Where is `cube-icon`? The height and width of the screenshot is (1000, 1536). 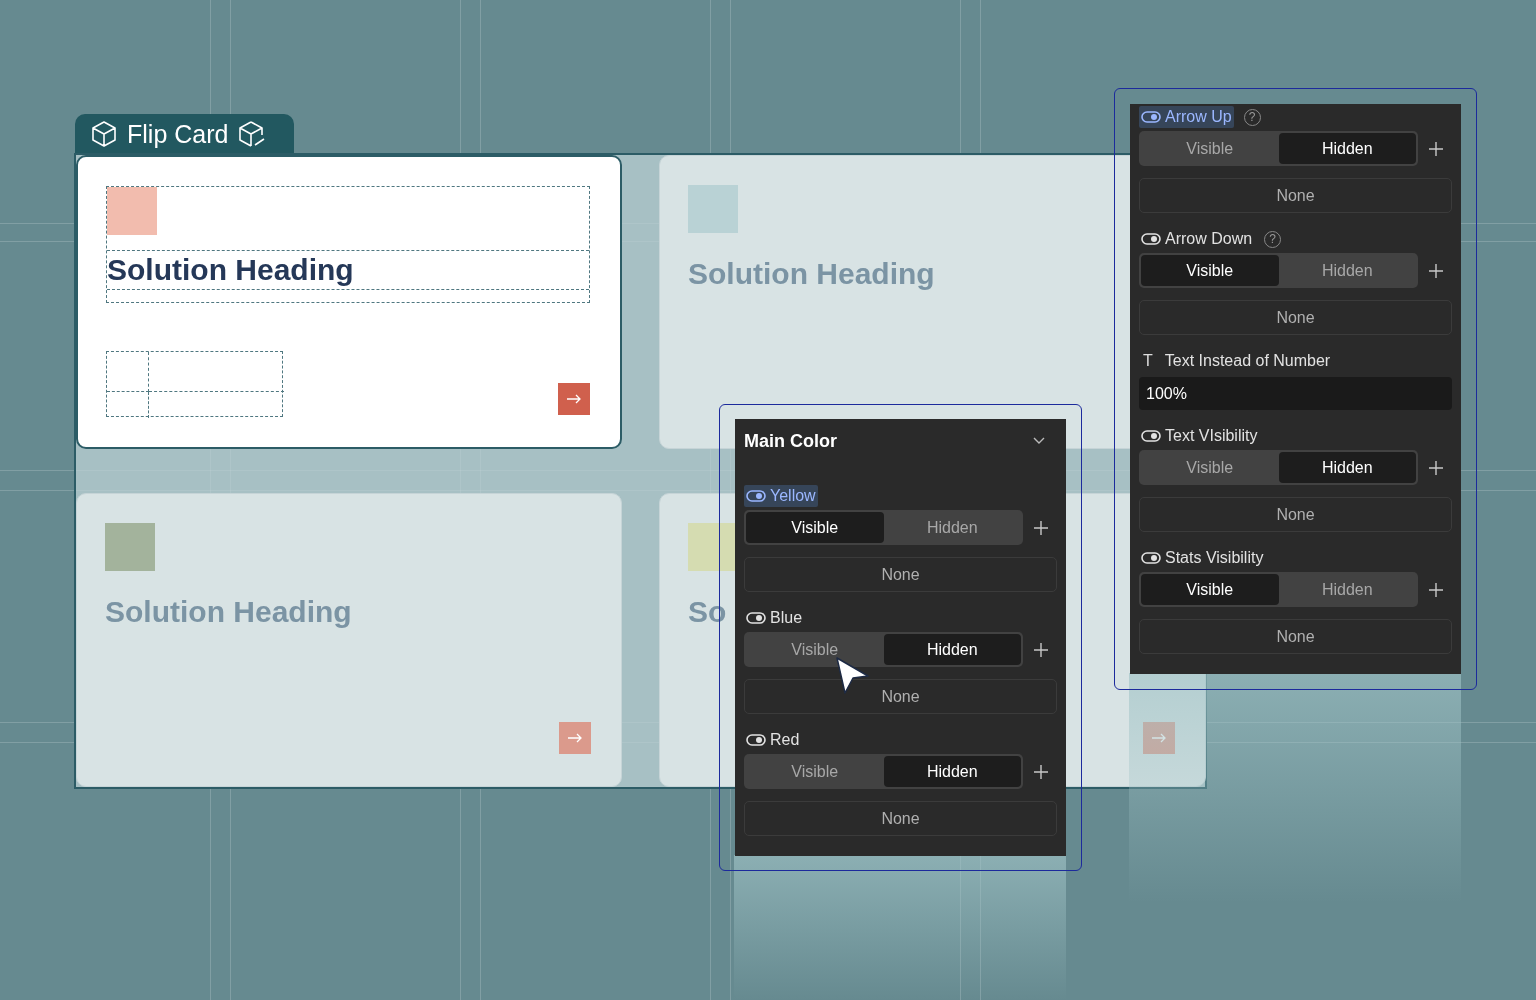 cube-icon is located at coordinates (104, 134).